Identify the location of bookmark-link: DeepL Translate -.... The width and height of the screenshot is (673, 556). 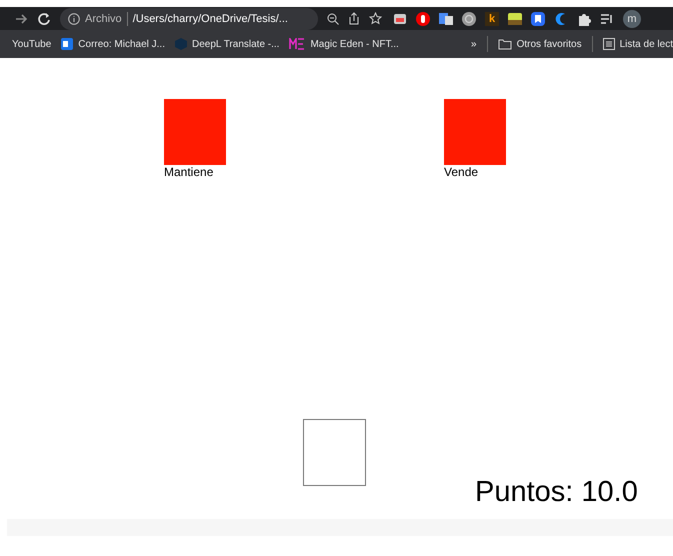
(227, 44).